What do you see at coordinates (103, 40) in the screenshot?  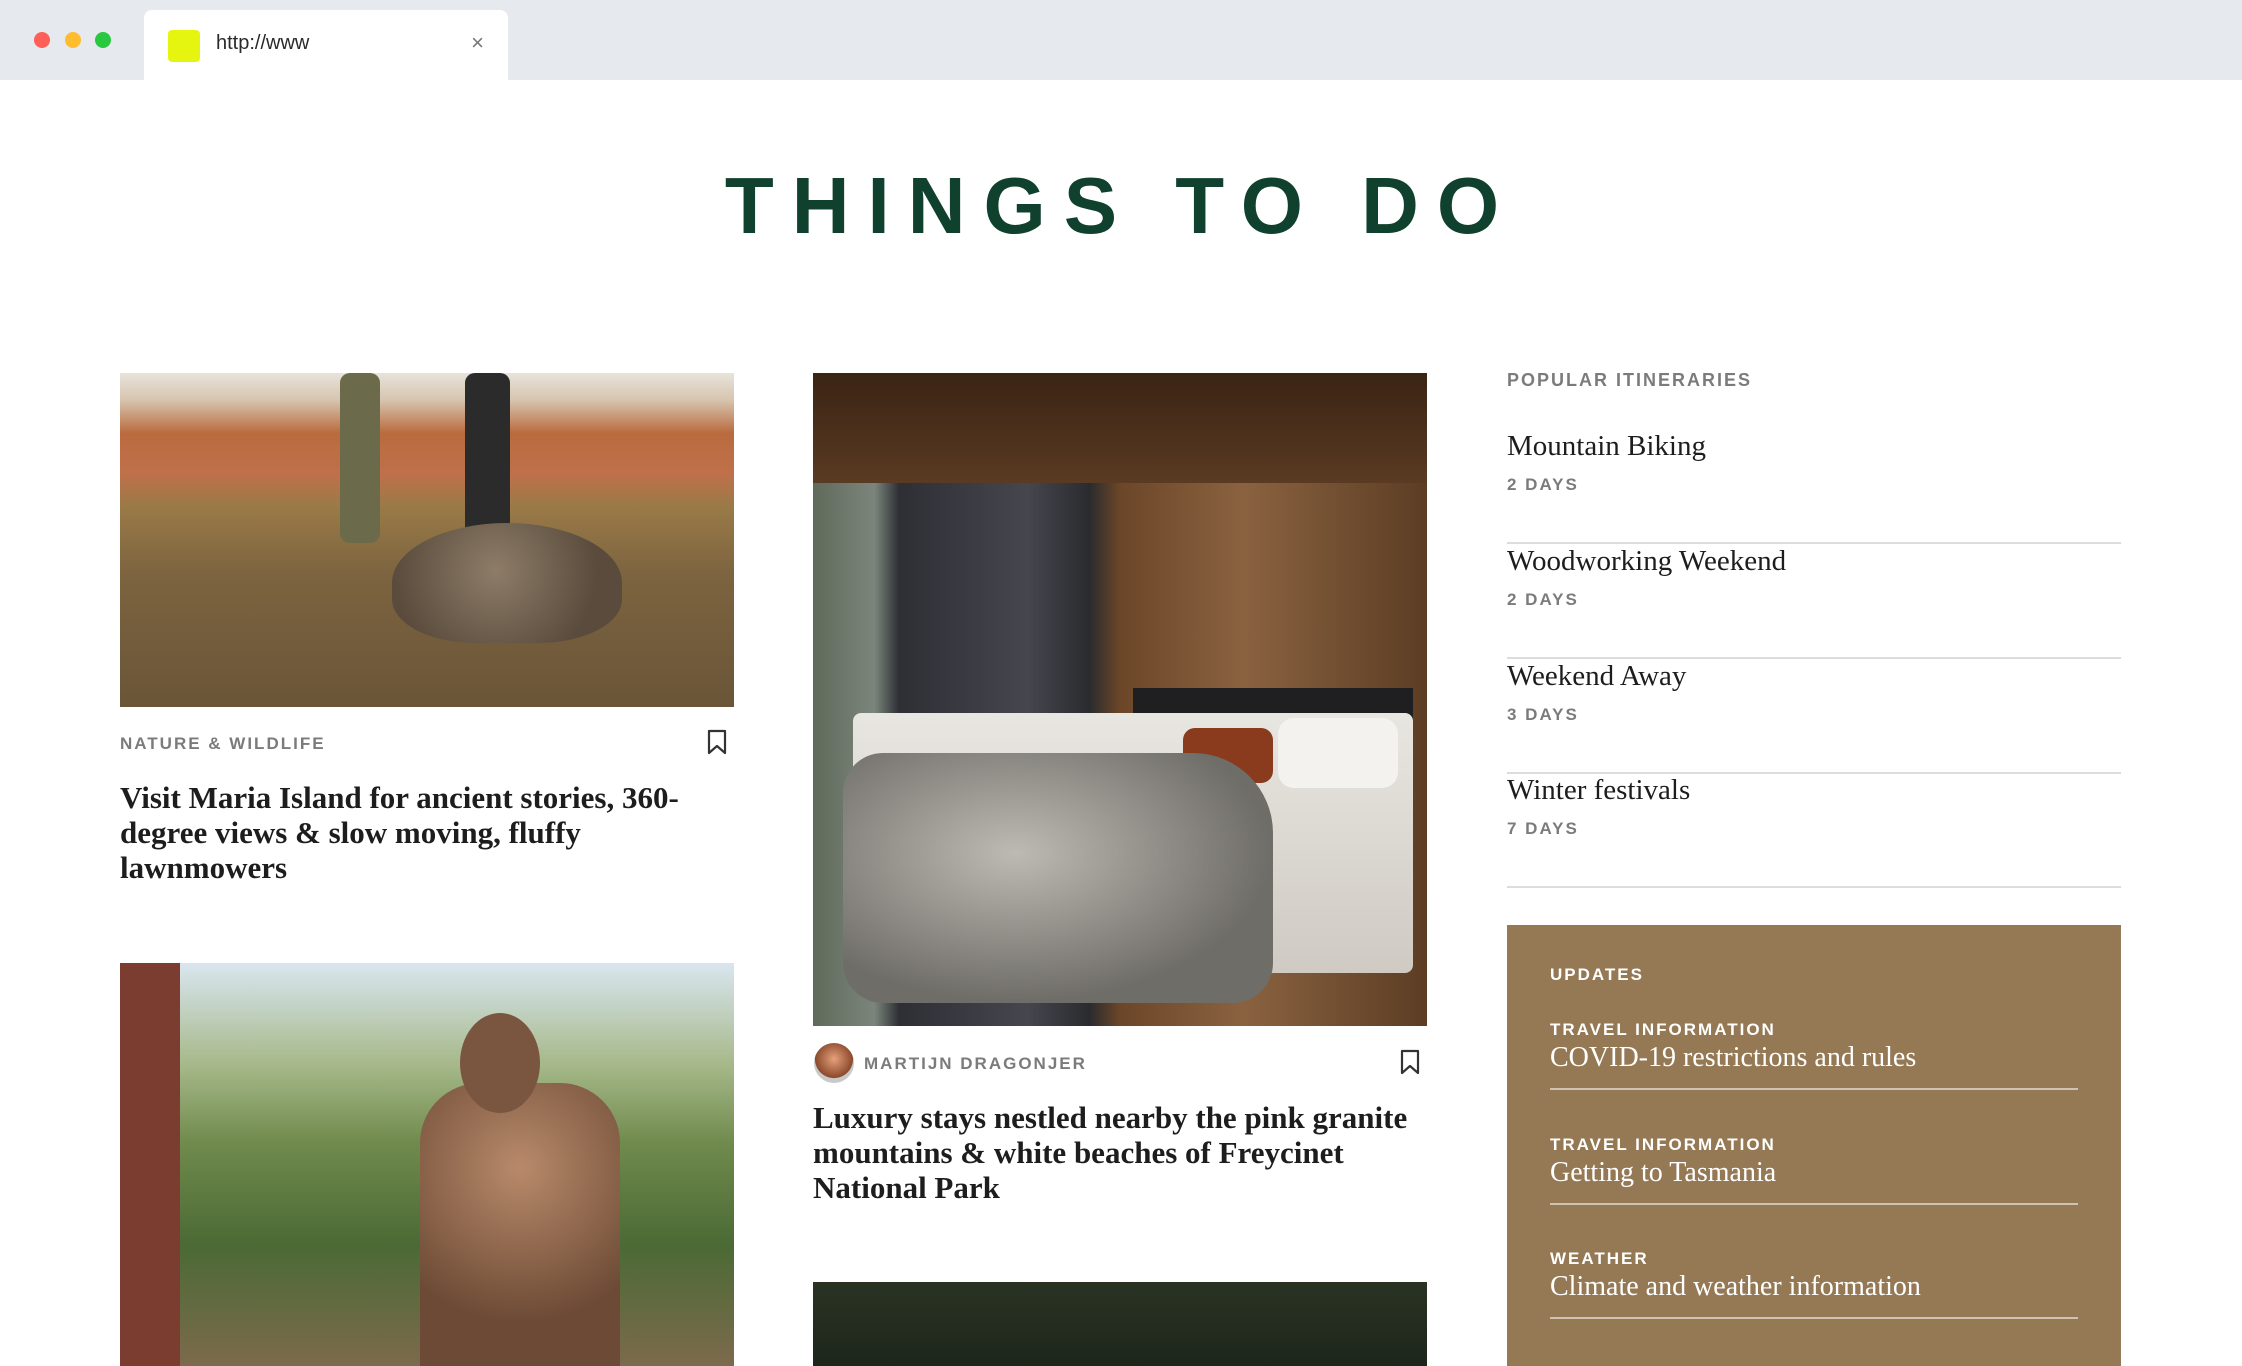 I see `maximize-window-button` at bounding box center [103, 40].